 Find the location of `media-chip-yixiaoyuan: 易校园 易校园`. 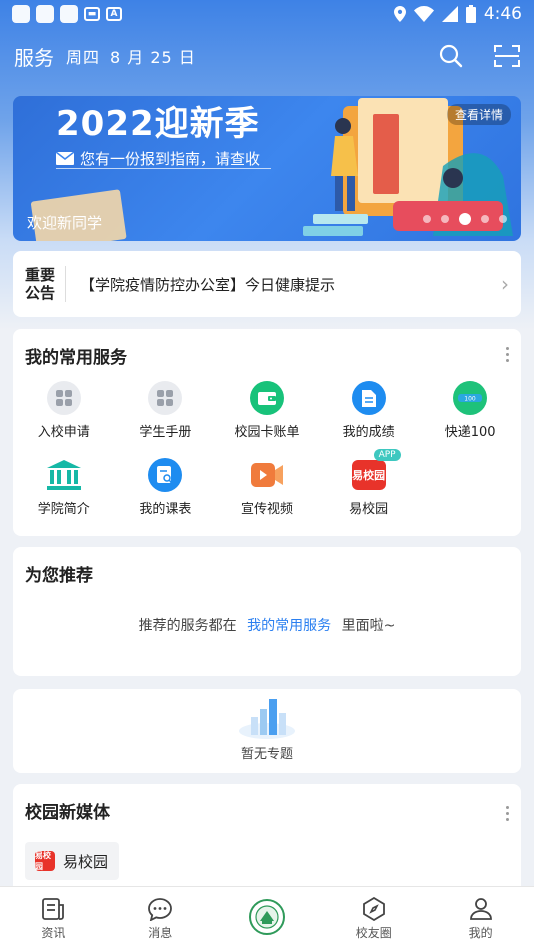

media-chip-yixiaoyuan: 易校园 易校园 is located at coordinates (72, 861).